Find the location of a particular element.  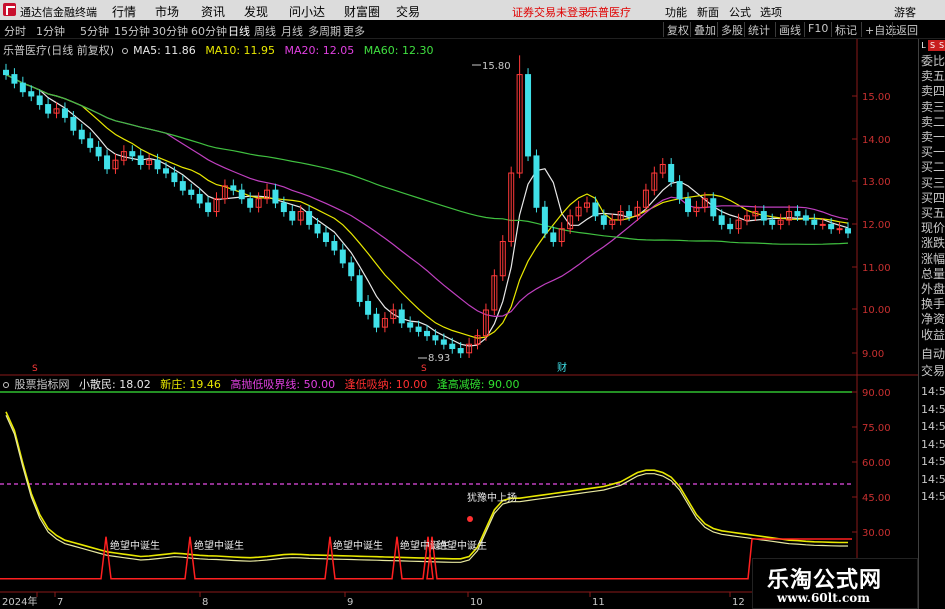

indicator-dealer-label: 新庄: 19.46 is located at coordinates (190, 384).